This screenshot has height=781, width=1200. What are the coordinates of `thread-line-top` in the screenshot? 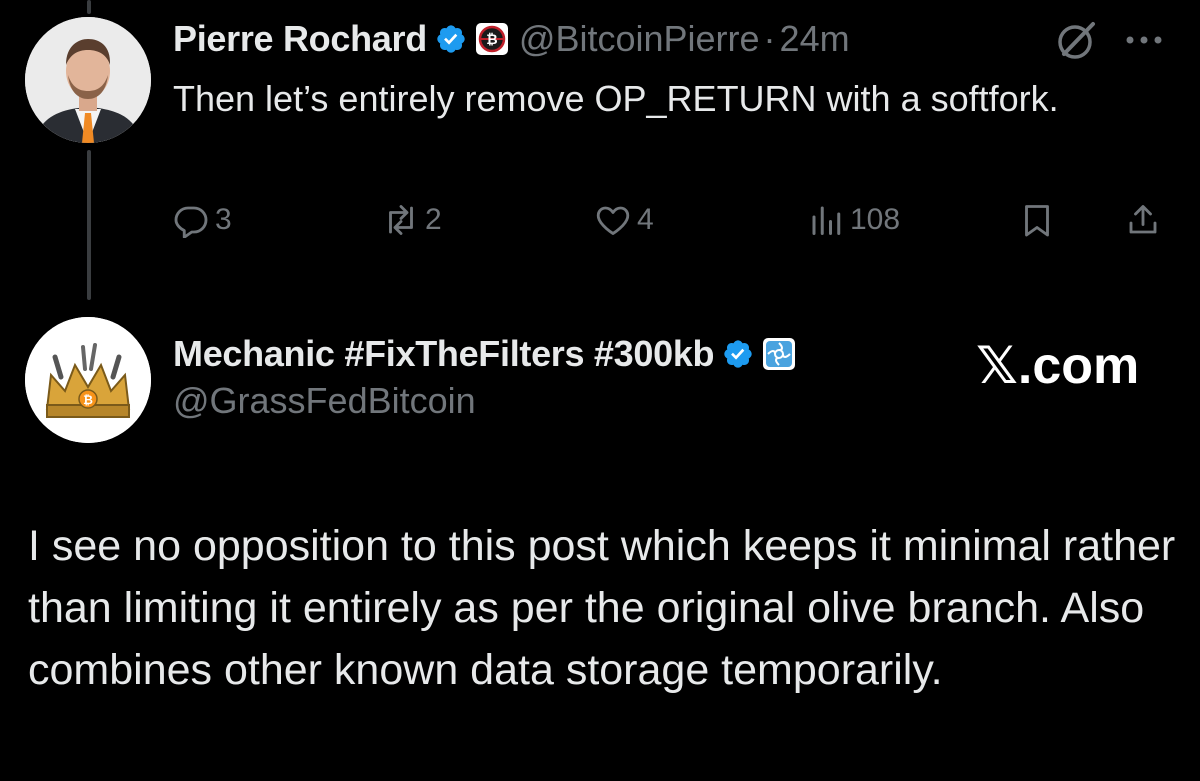 It's located at (89, 7).